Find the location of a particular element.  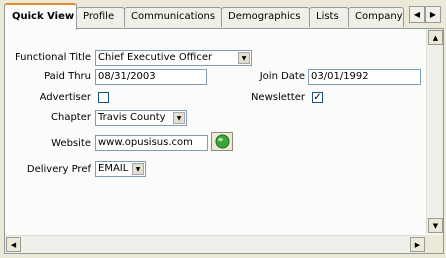

newsletter-label: Newsletter is located at coordinates (277, 97).